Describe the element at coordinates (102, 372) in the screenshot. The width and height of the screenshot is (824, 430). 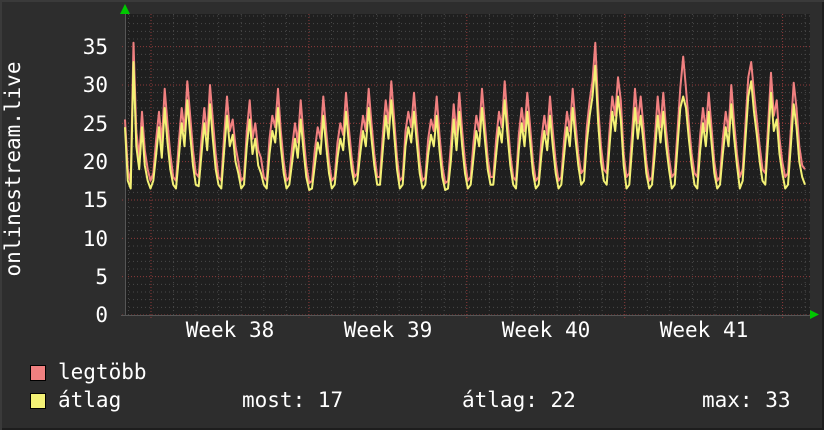
I see `legend-label-legtobb: legtöbb` at that location.